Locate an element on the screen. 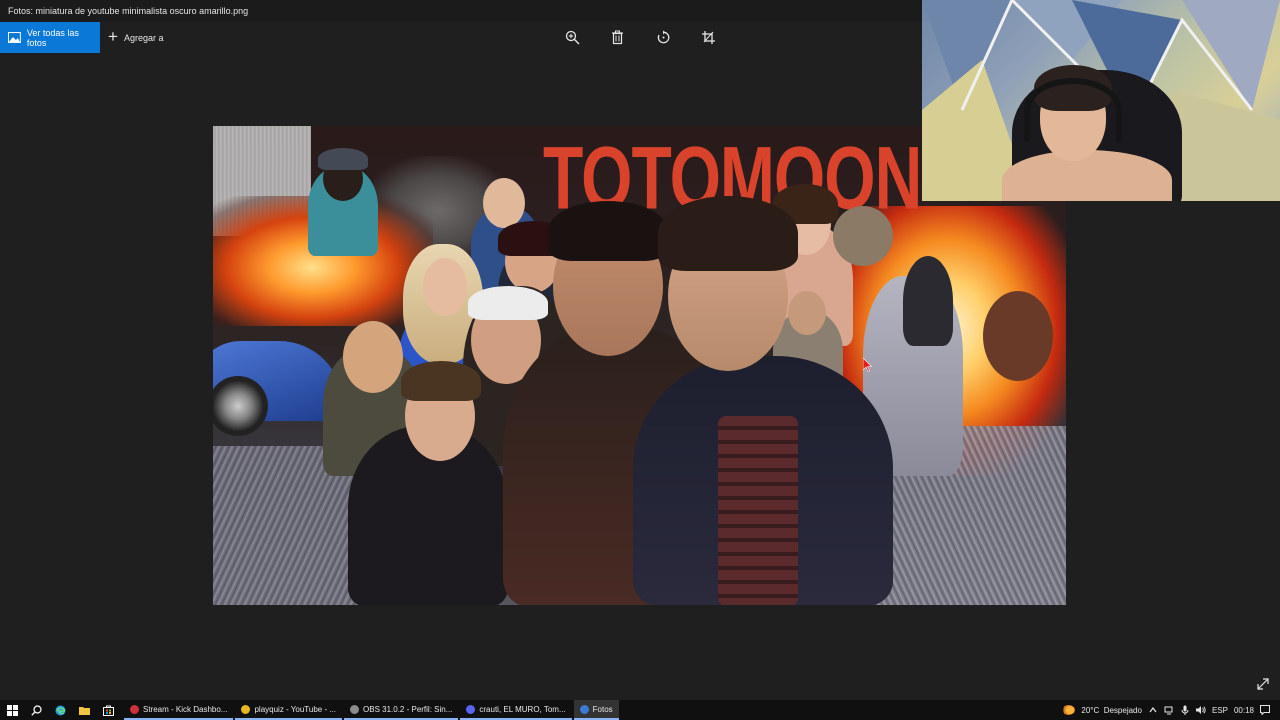 This screenshot has width=1280, height=720. weather-icon is located at coordinates (1069, 710).